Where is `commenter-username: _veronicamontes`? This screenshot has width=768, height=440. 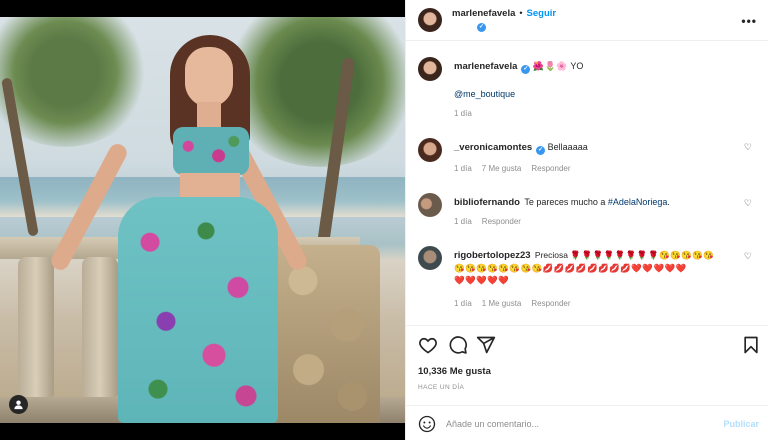 commenter-username: _veronicamontes is located at coordinates (493, 147).